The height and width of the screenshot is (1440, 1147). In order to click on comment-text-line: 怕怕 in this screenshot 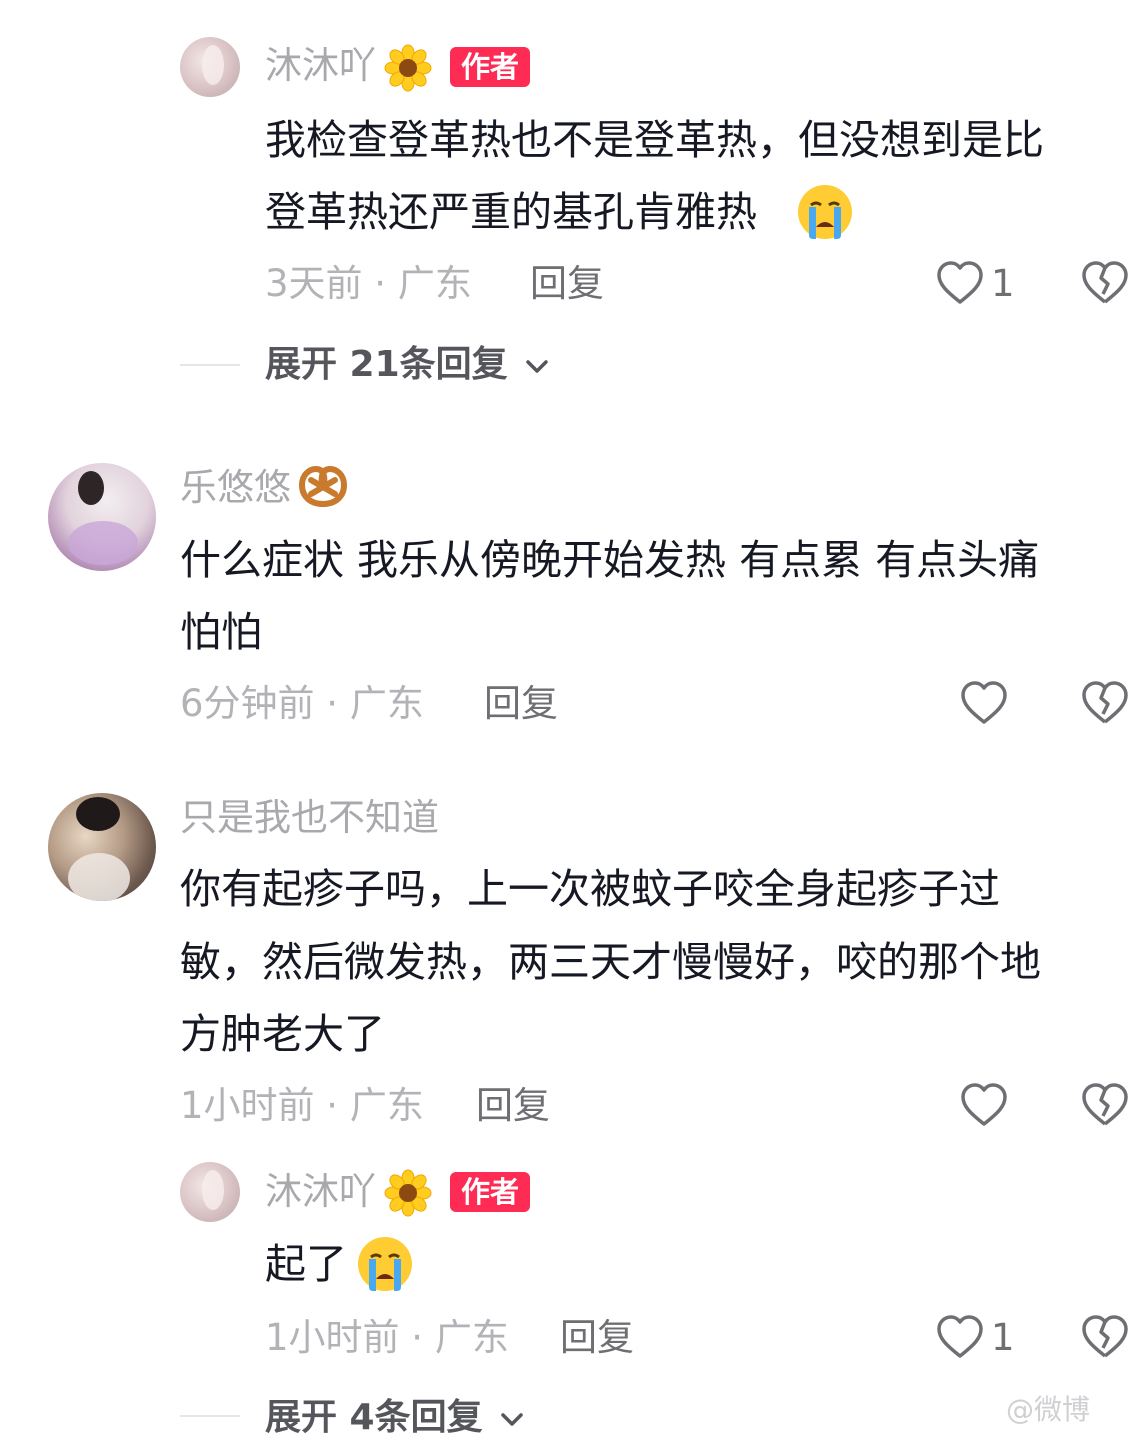, I will do `click(221, 632)`.